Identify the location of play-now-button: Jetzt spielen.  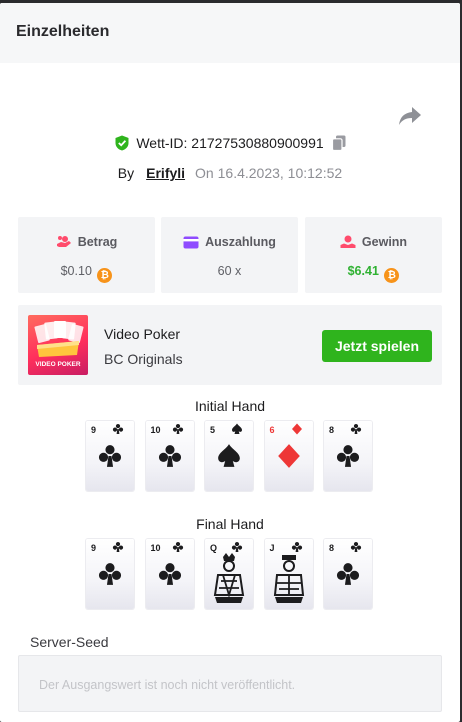
(377, 346).